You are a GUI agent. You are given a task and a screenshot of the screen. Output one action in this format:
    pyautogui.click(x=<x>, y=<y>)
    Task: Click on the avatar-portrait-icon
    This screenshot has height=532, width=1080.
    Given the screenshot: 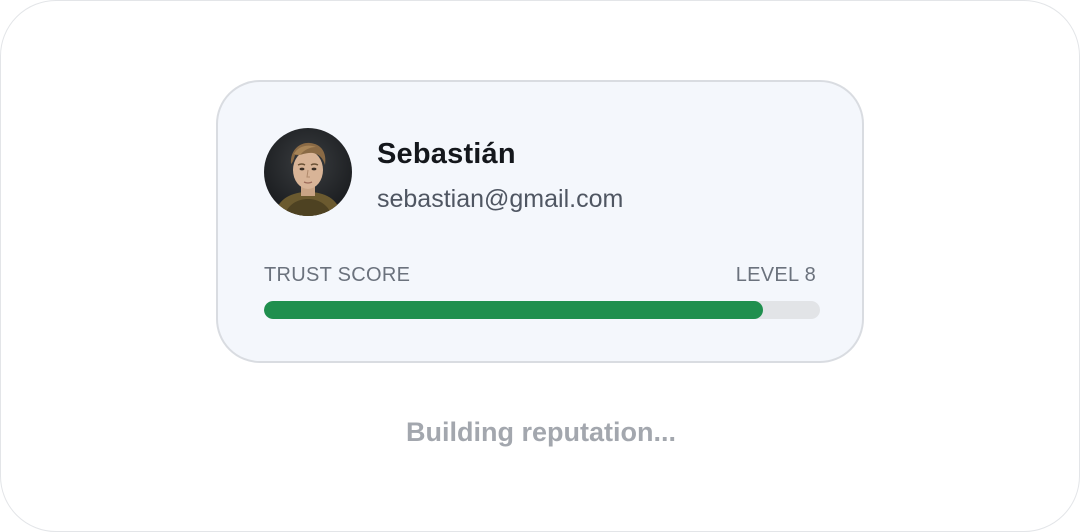 What is the action you would take?
    pyautogui.click(x=308, y=172)
    